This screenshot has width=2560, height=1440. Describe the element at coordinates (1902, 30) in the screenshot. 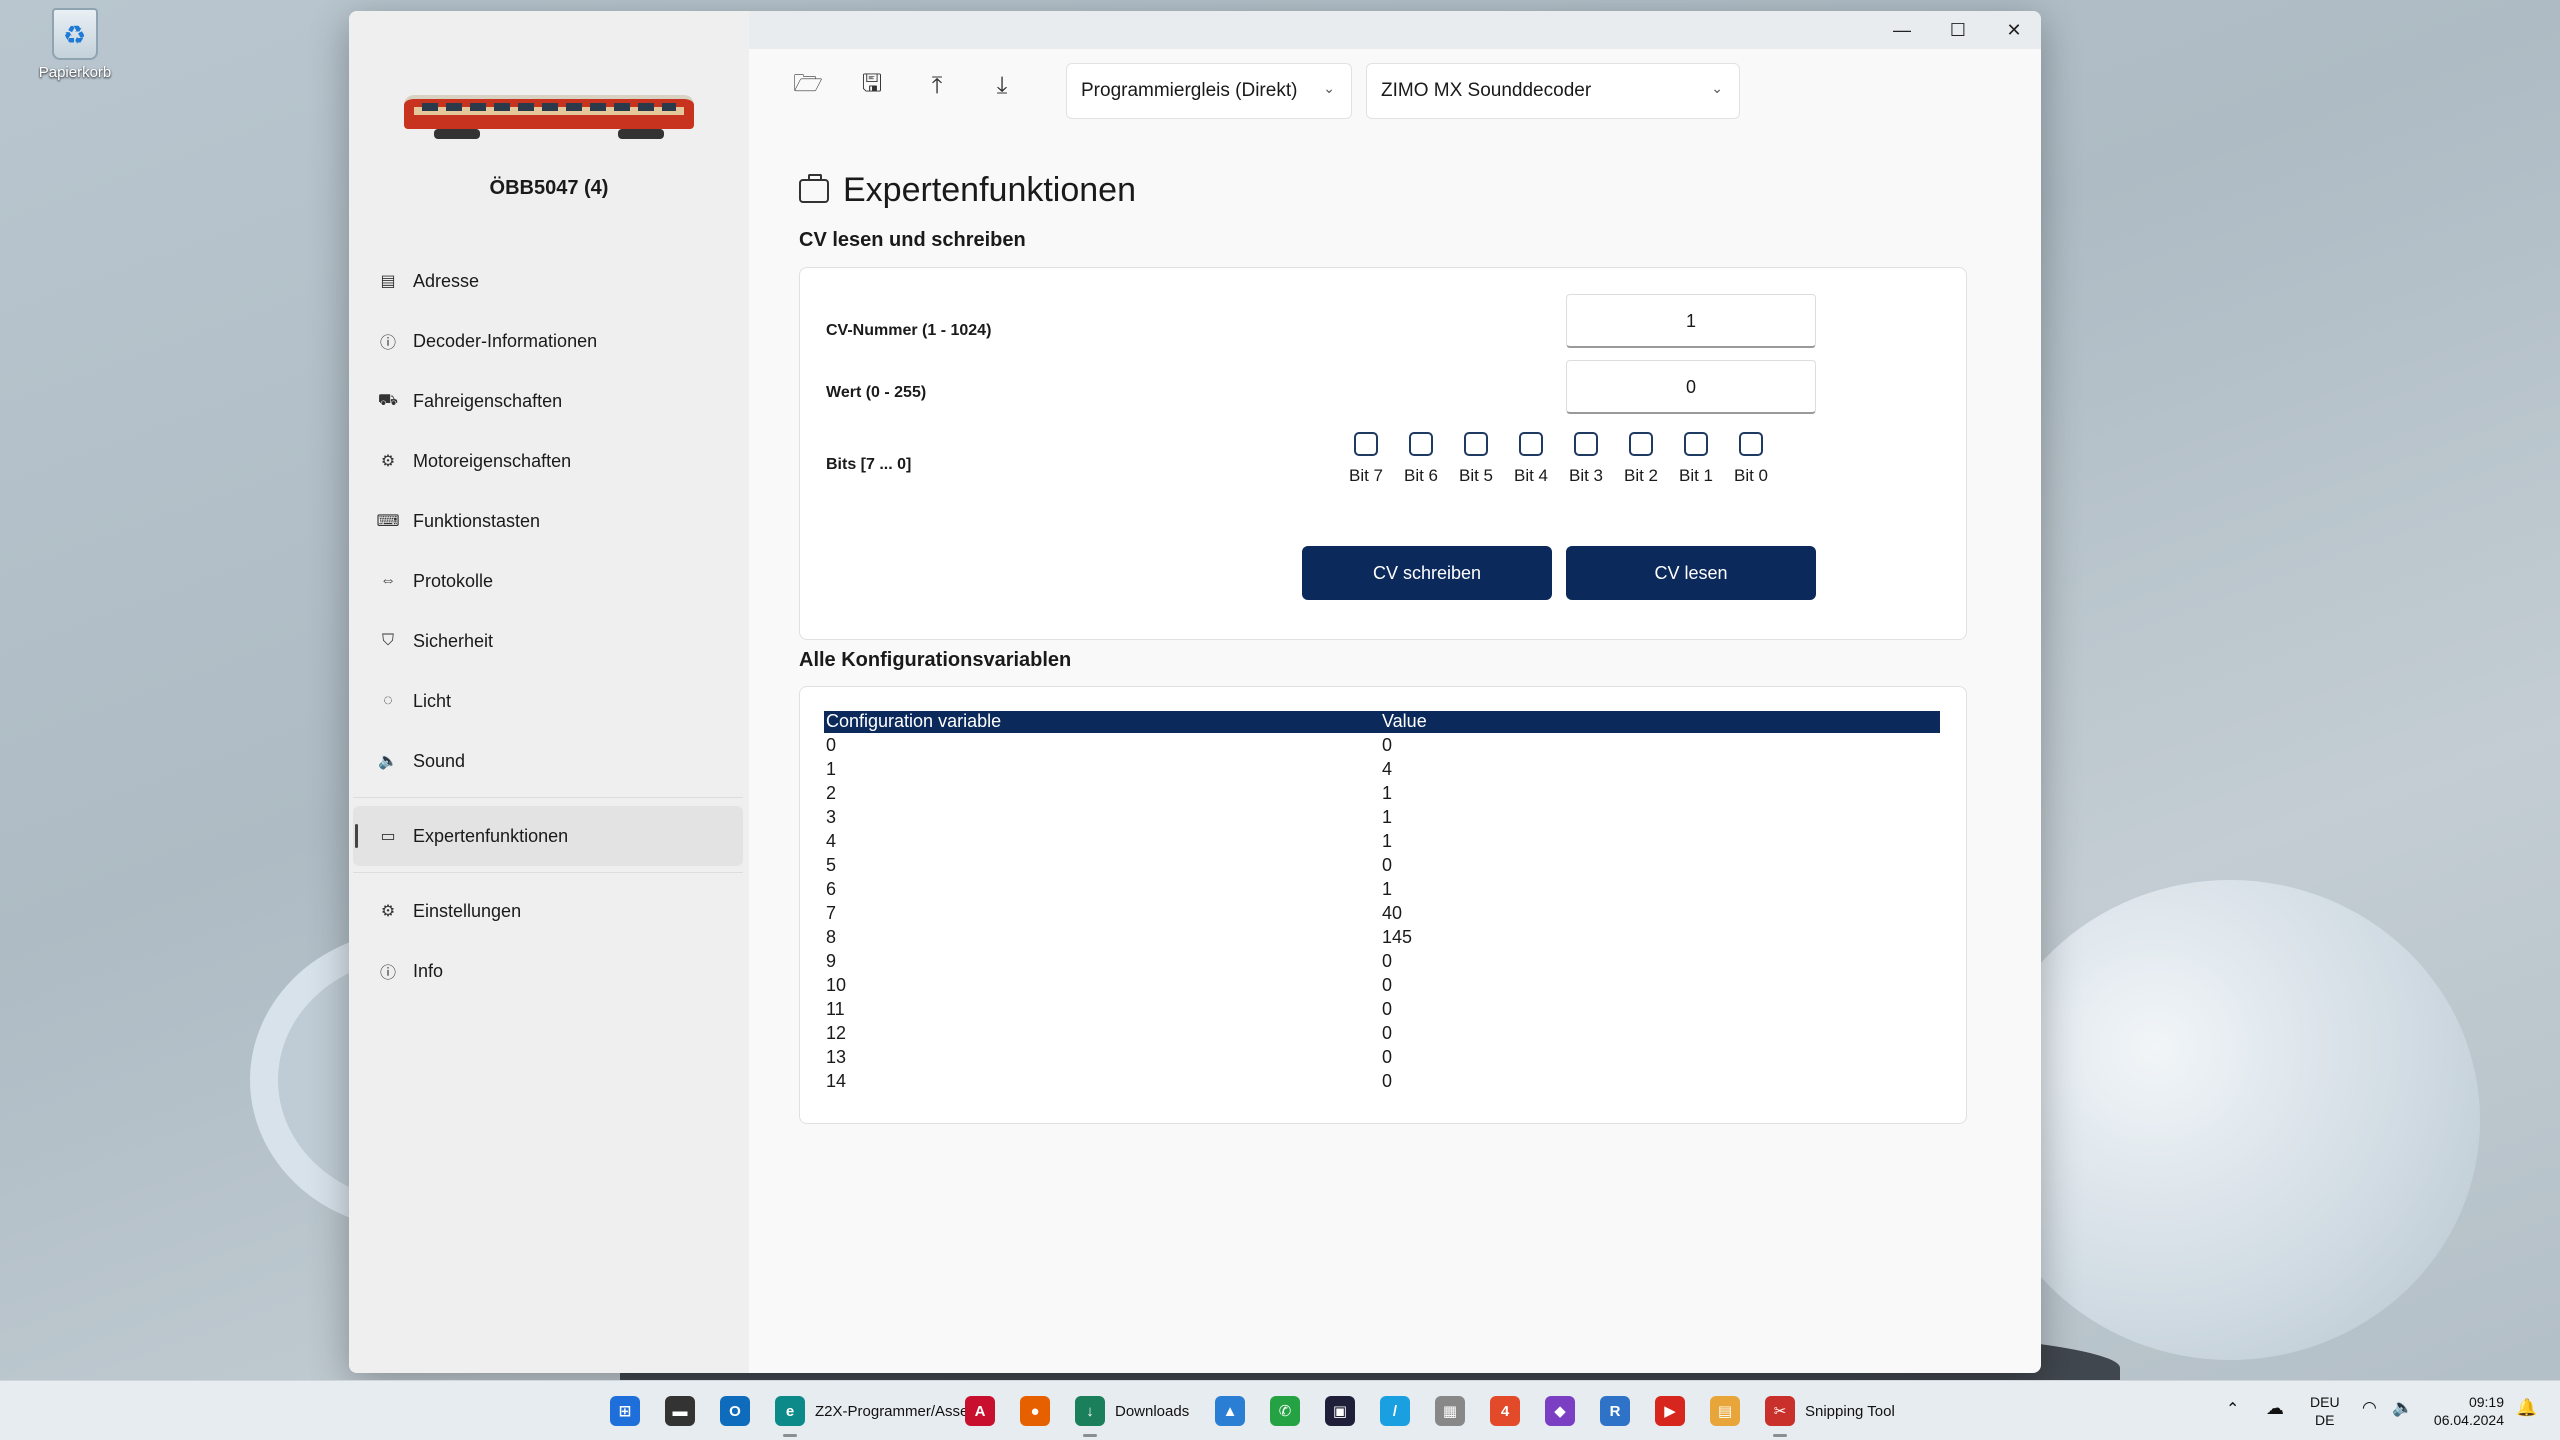

I see `minimize-button: —` at that location.